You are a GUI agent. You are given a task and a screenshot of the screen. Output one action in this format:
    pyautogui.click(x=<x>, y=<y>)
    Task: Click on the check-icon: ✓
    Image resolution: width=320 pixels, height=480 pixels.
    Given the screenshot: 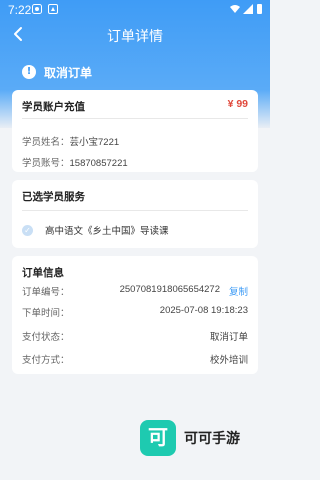 What is the action you would take?
    pyautogui.click(x=27, y=230)
    